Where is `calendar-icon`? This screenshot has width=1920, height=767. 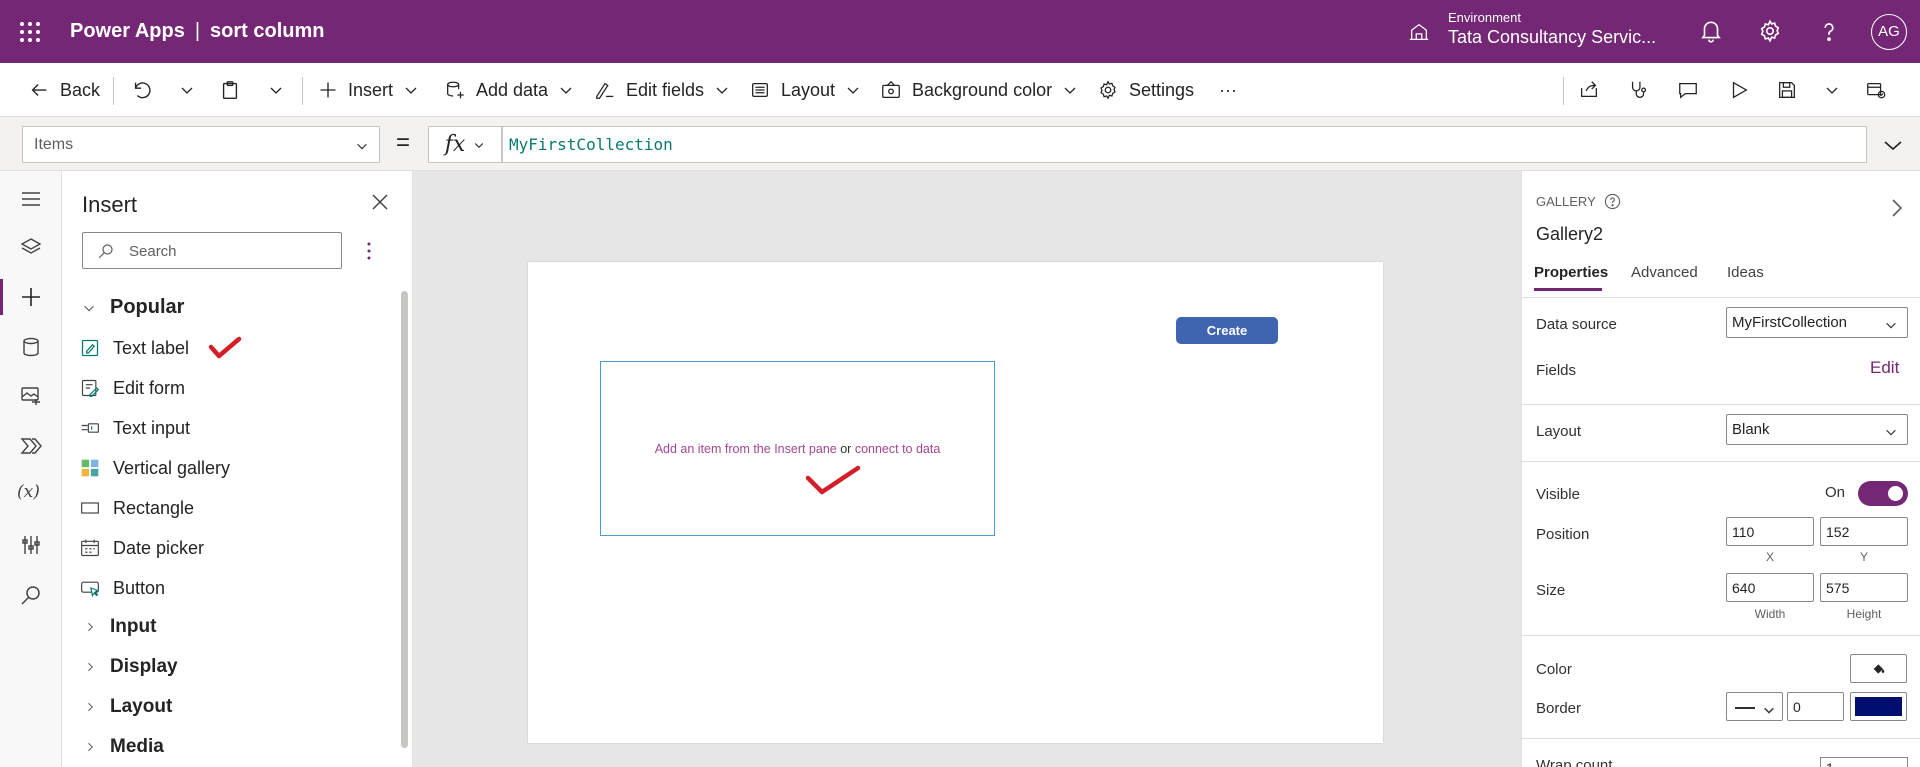
calendar-icon is located at coordinates (90, 548).